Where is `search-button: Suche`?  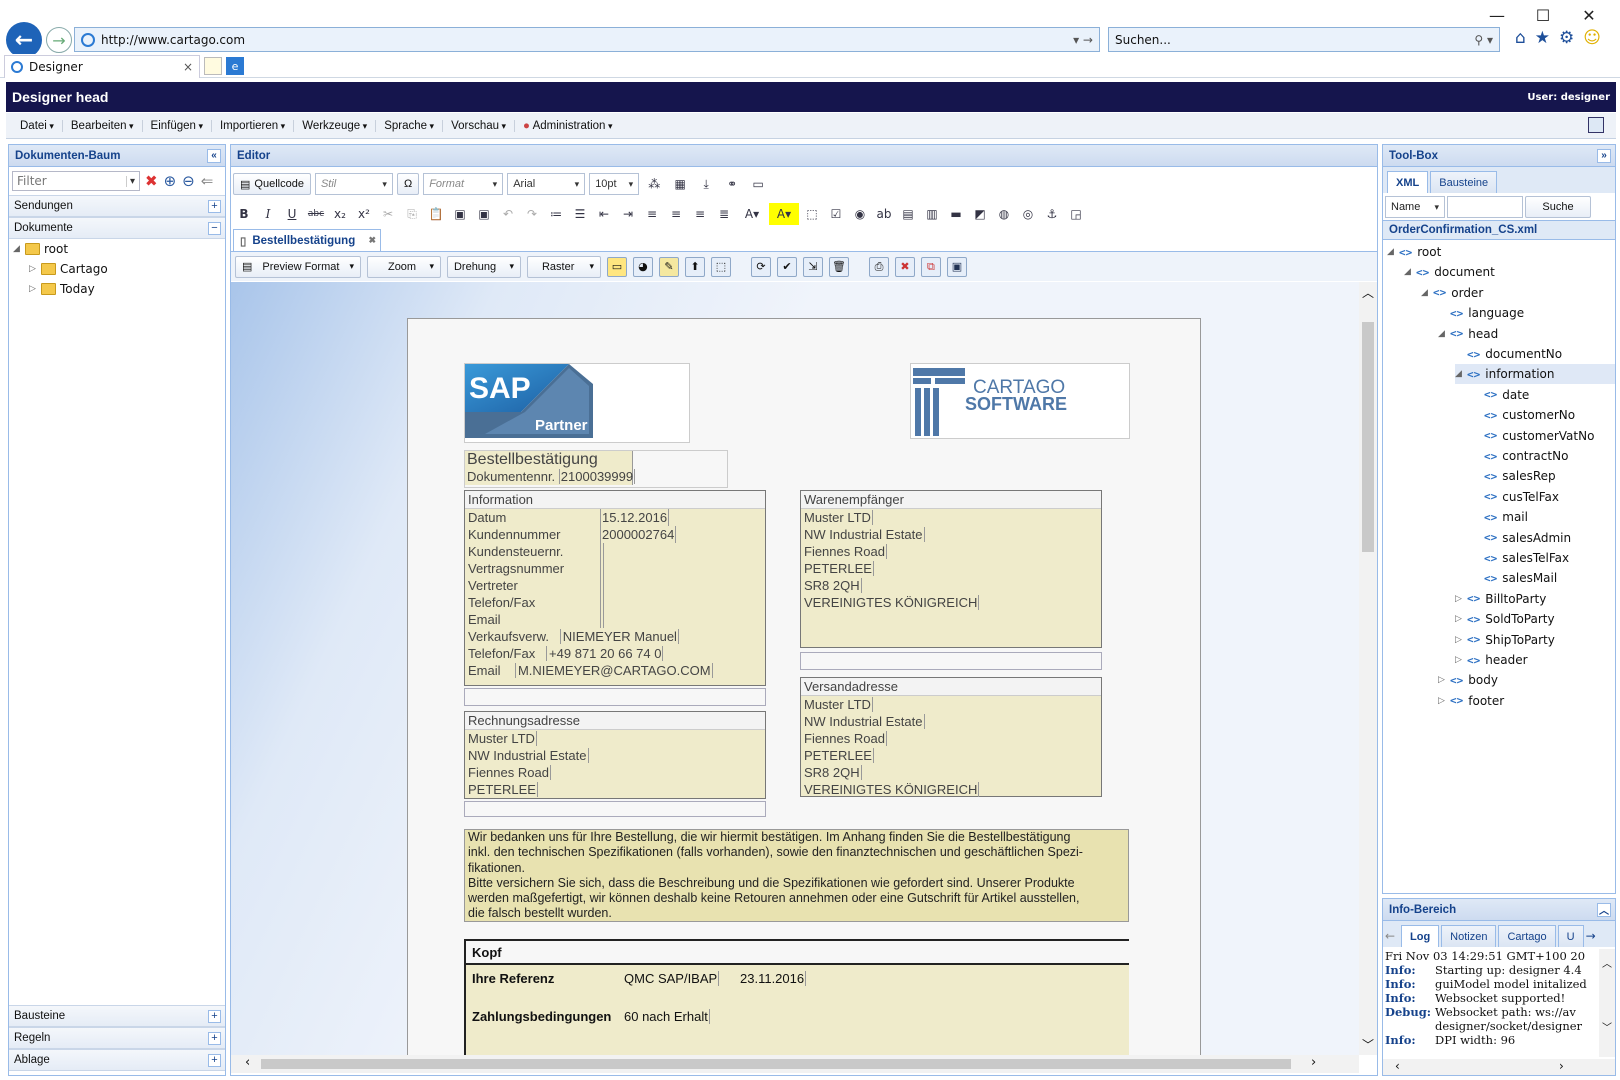 search-button: Suche is located at coordinates (1558, 207).